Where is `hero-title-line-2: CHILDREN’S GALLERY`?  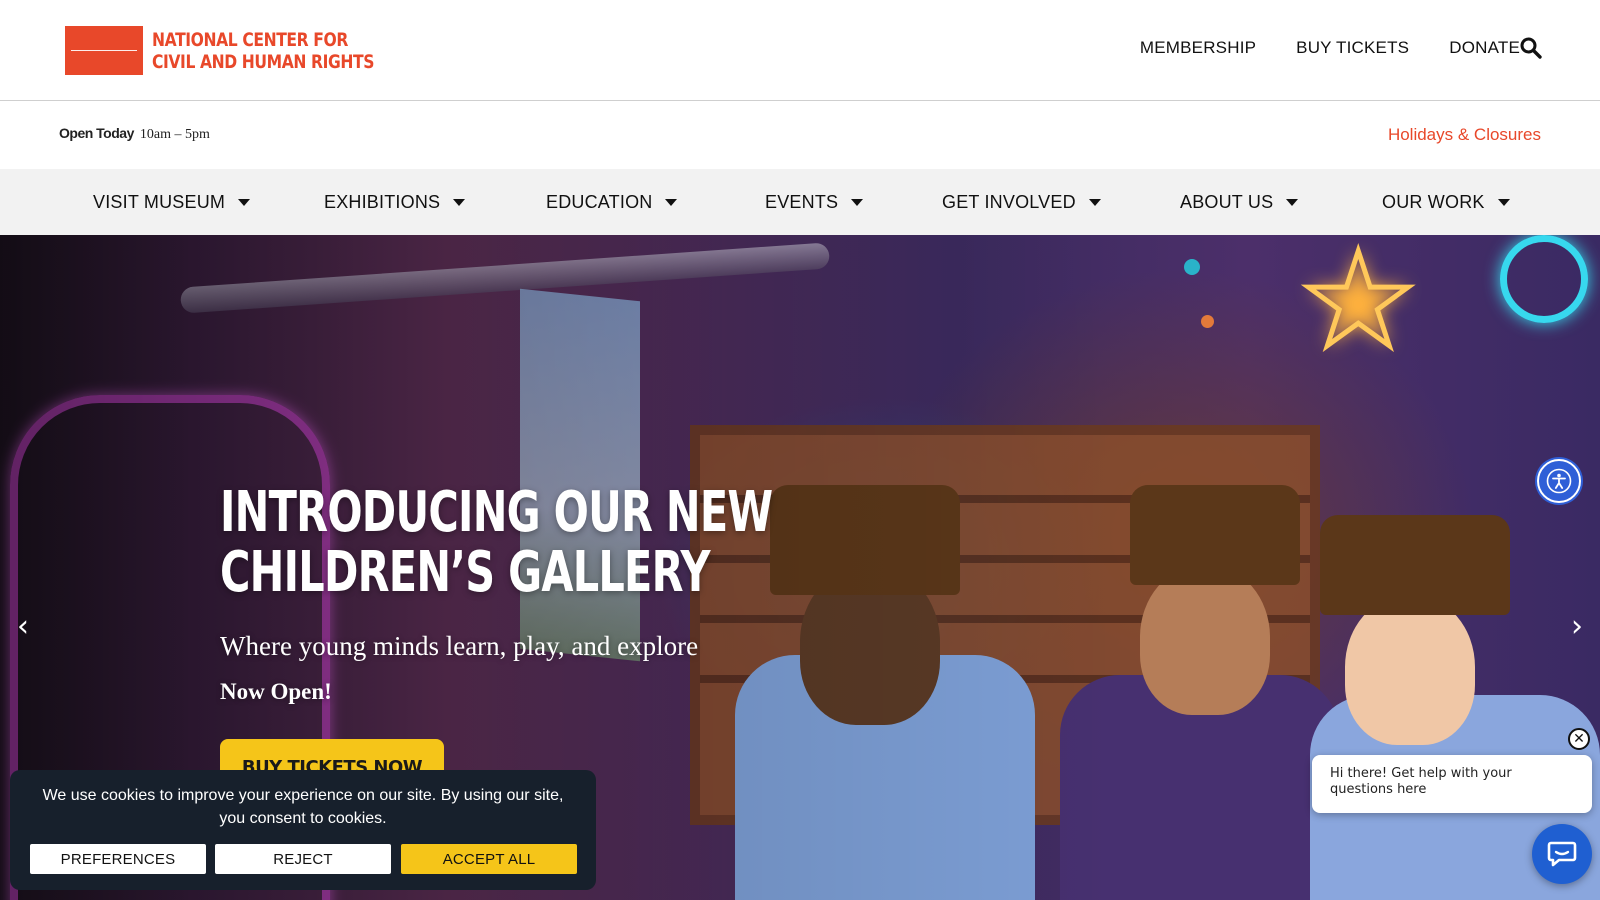
hero-title-line-2: CHILDREN’S GALLERY is located at coordinates (465, 572).